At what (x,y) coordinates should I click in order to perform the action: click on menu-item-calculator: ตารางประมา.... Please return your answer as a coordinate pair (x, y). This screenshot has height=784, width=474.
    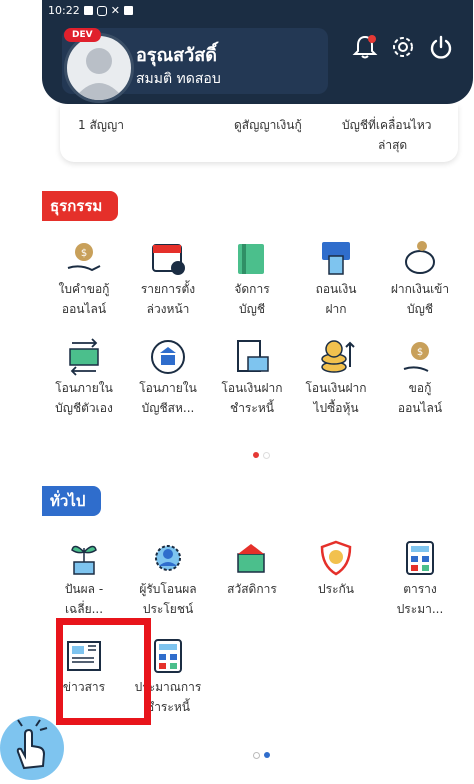
    Looking at the image, I should click on (420, 578).